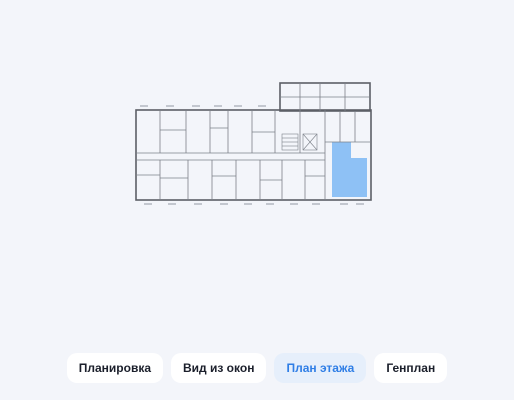 Image resolution: width=514 pixels, height=400 pixels. I want to click on tab-floor-plan: План этажа, so click(320, 368).